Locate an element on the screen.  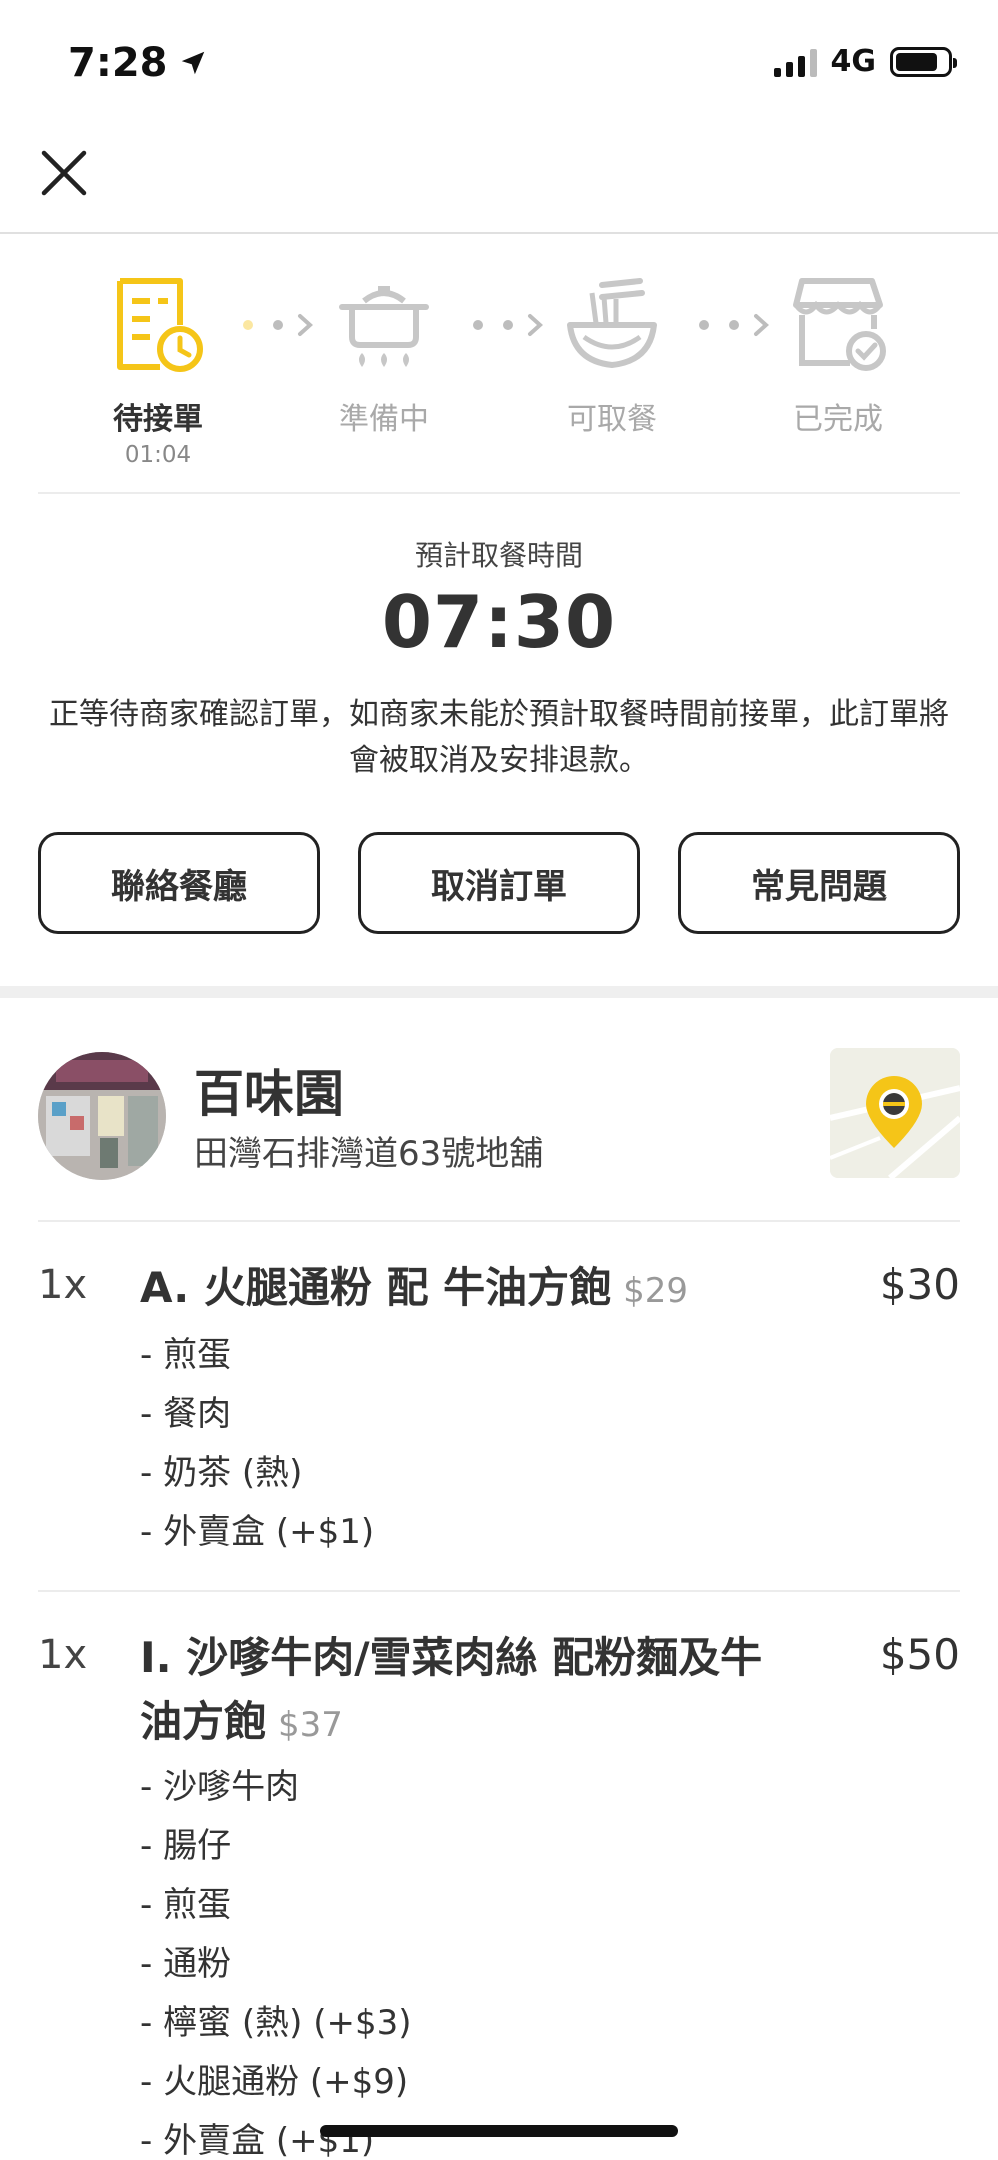
status-bar: 7:28 4G is located at coordinates (499, 65).